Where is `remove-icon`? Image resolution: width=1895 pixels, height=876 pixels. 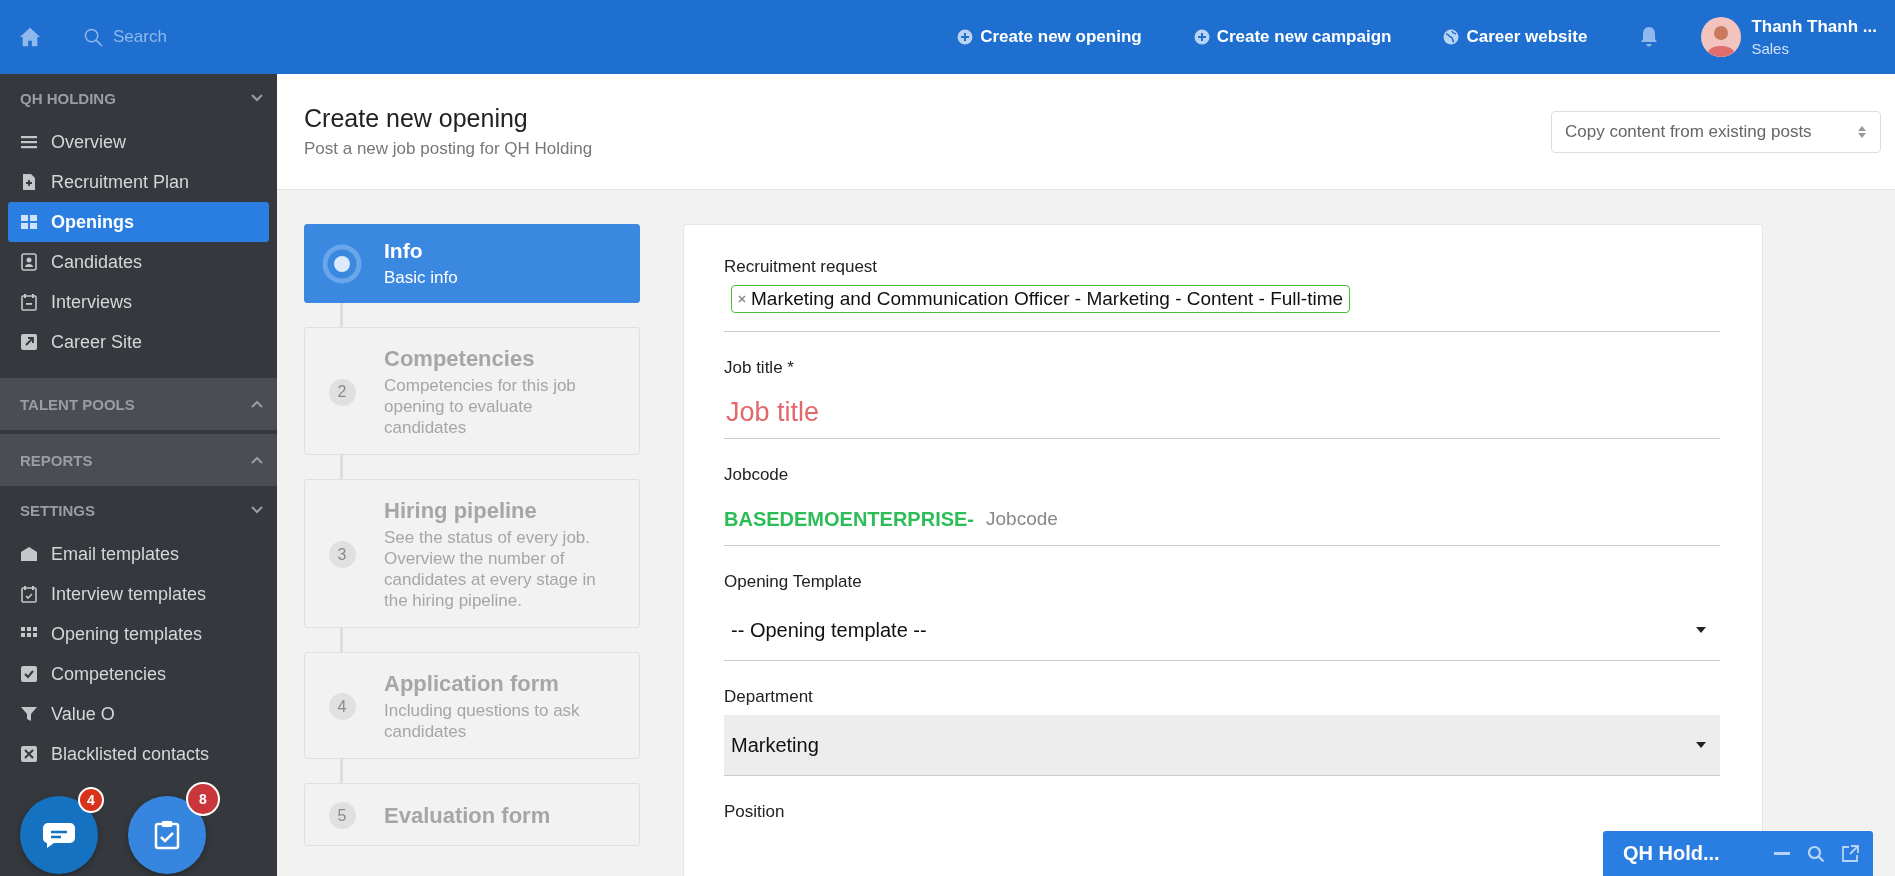
remove-icon is located at coordinates (742, 299).